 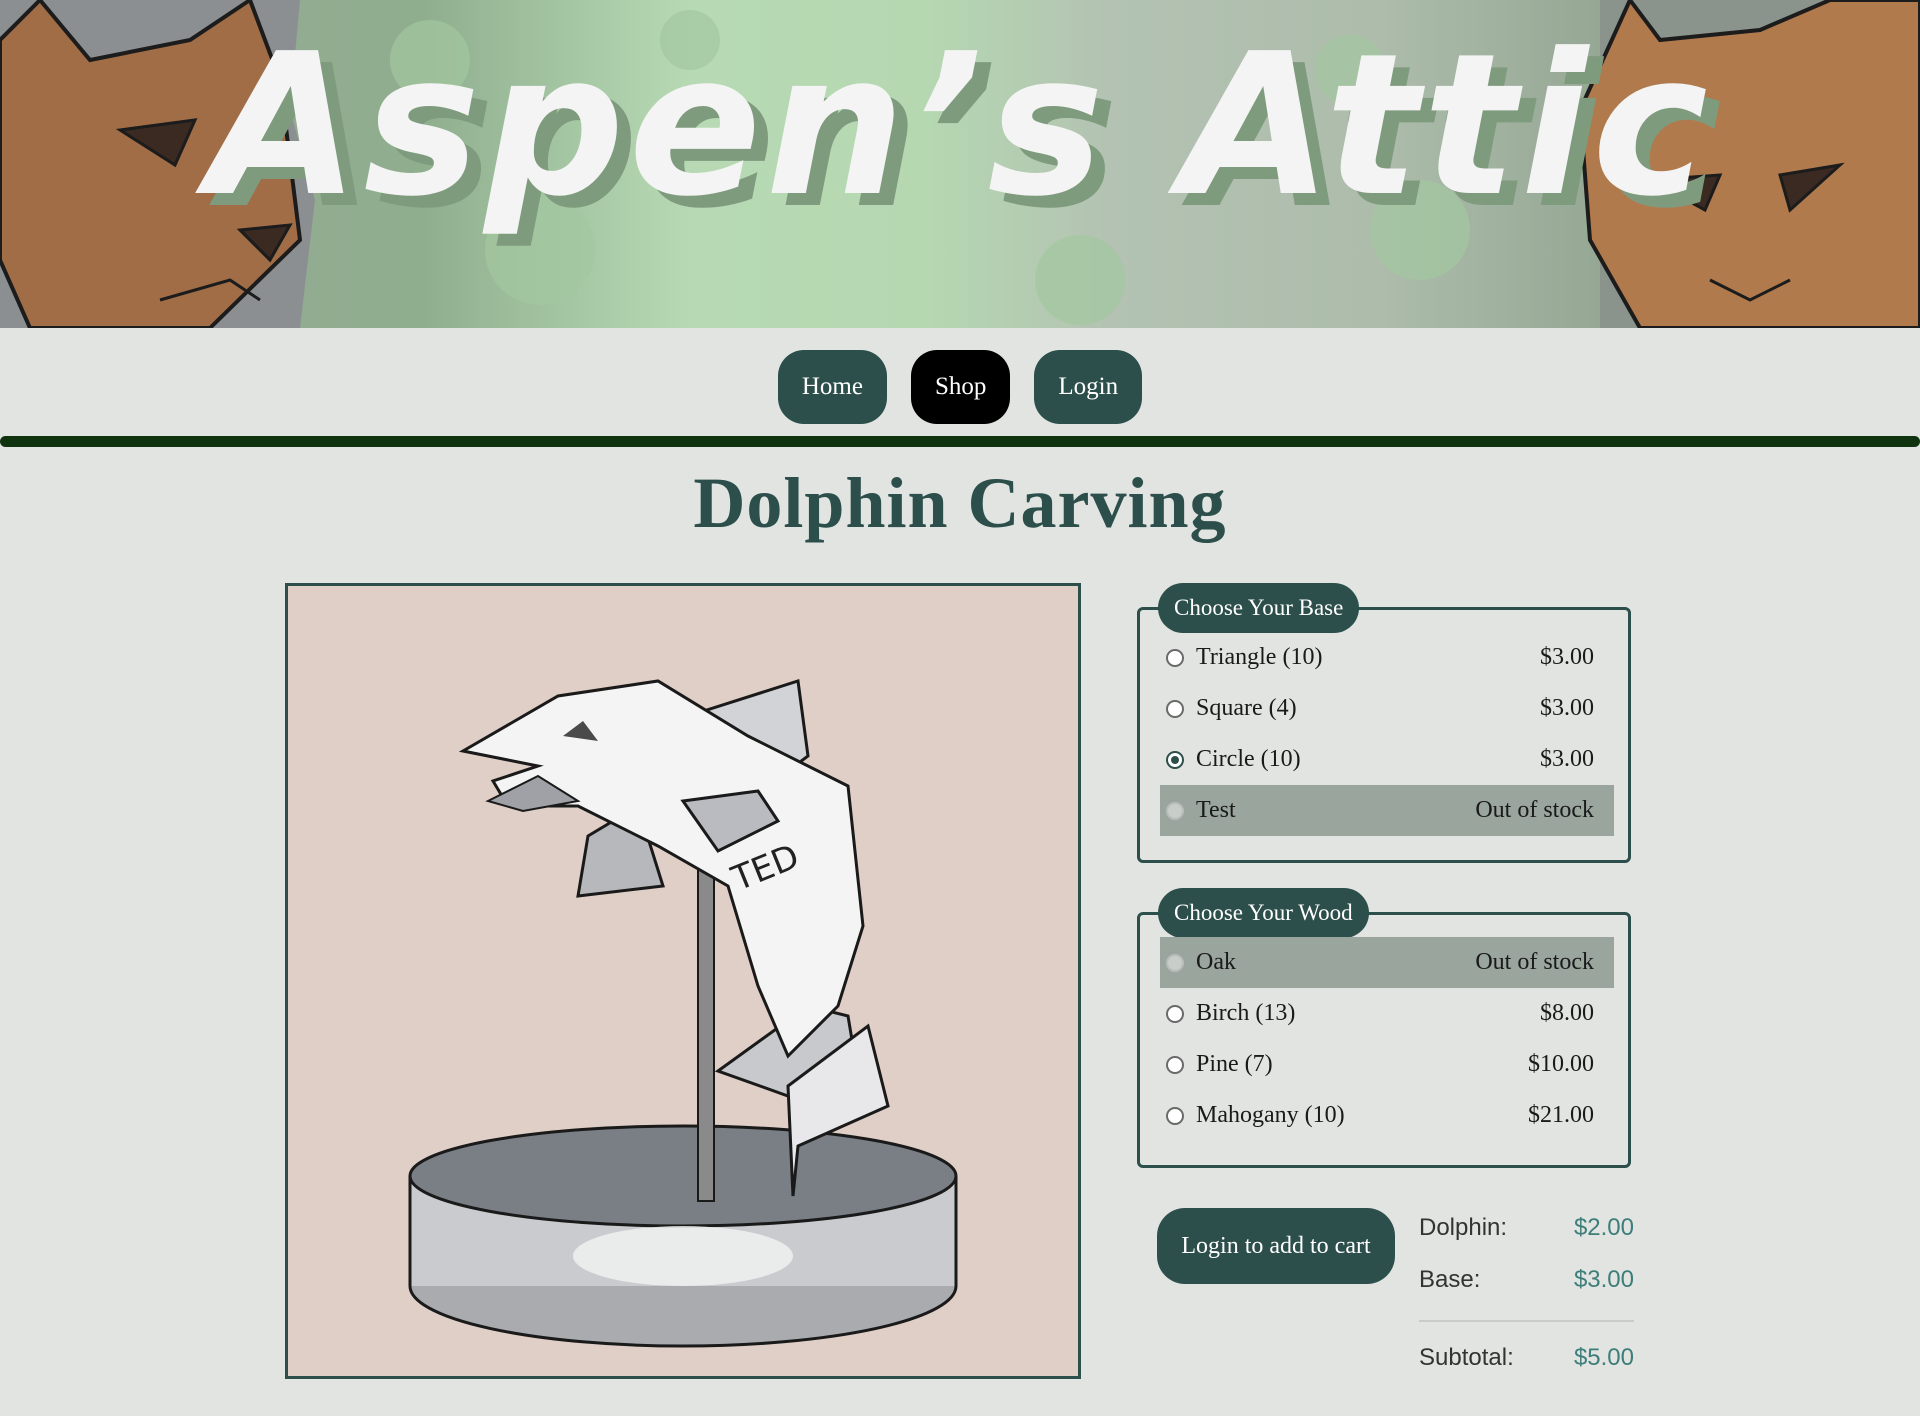 What do you see at coordinates (1234, 1064) in the screenshot?
I see `option-label: Pine (7)` at bounding box center [1234, 1064].